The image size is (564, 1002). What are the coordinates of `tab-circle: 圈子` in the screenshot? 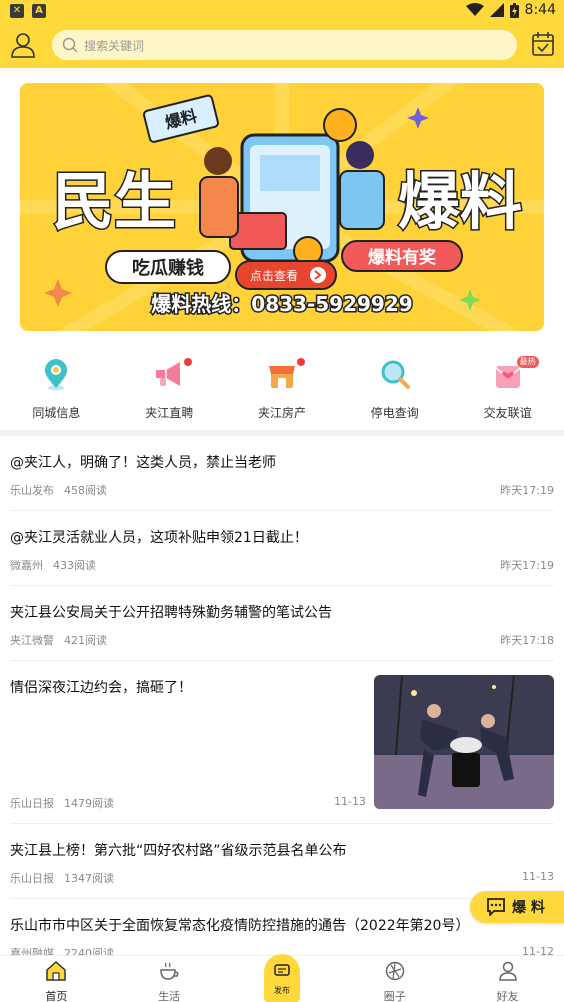 It's located at (394, 979).